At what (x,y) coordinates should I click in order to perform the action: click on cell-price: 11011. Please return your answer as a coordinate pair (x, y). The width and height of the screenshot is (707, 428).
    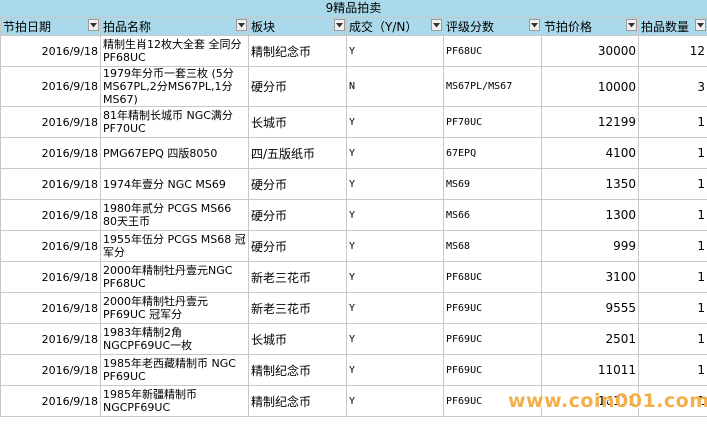
    Looking at the image, I should click on (590, 370).